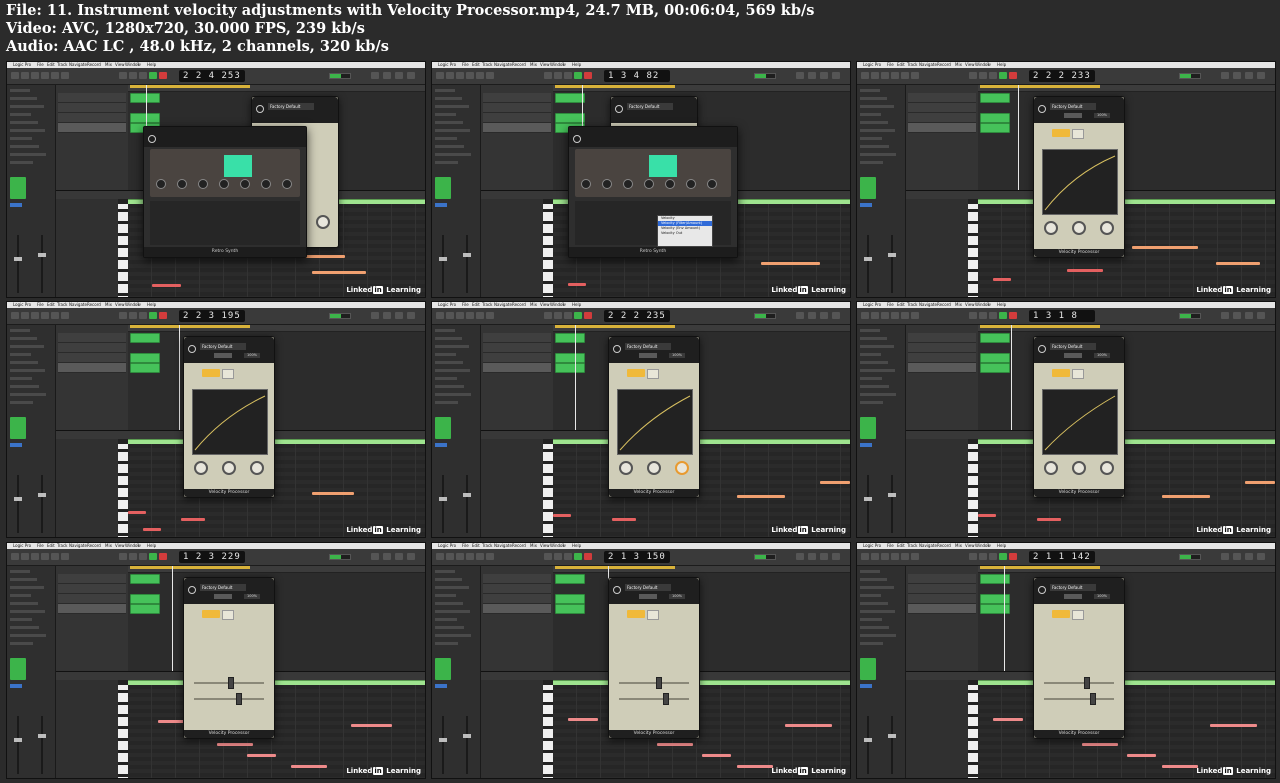 The image size is (1280, 783). Describe the element at coordinates (1080, 182) in the screenshot. I see `velocity-curve-display` at that location.